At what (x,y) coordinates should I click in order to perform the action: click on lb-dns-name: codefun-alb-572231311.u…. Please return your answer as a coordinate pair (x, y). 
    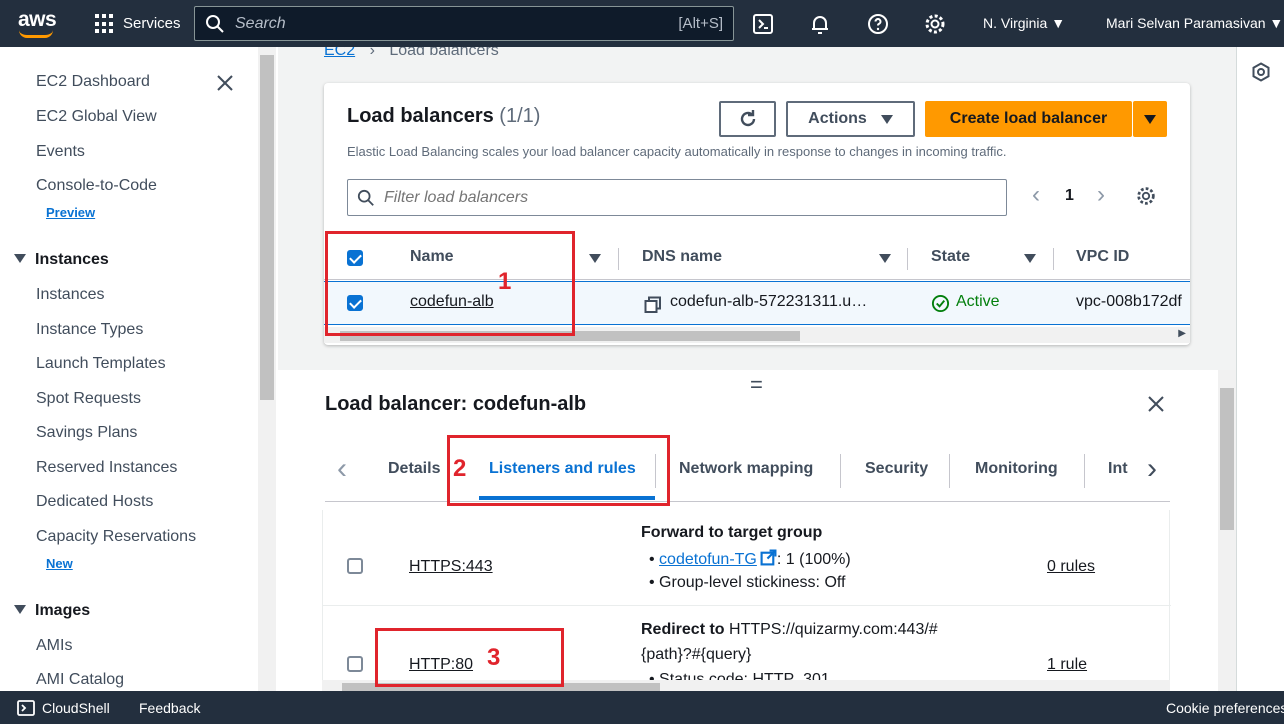
    Looking at the image, I should click on (769, 301).